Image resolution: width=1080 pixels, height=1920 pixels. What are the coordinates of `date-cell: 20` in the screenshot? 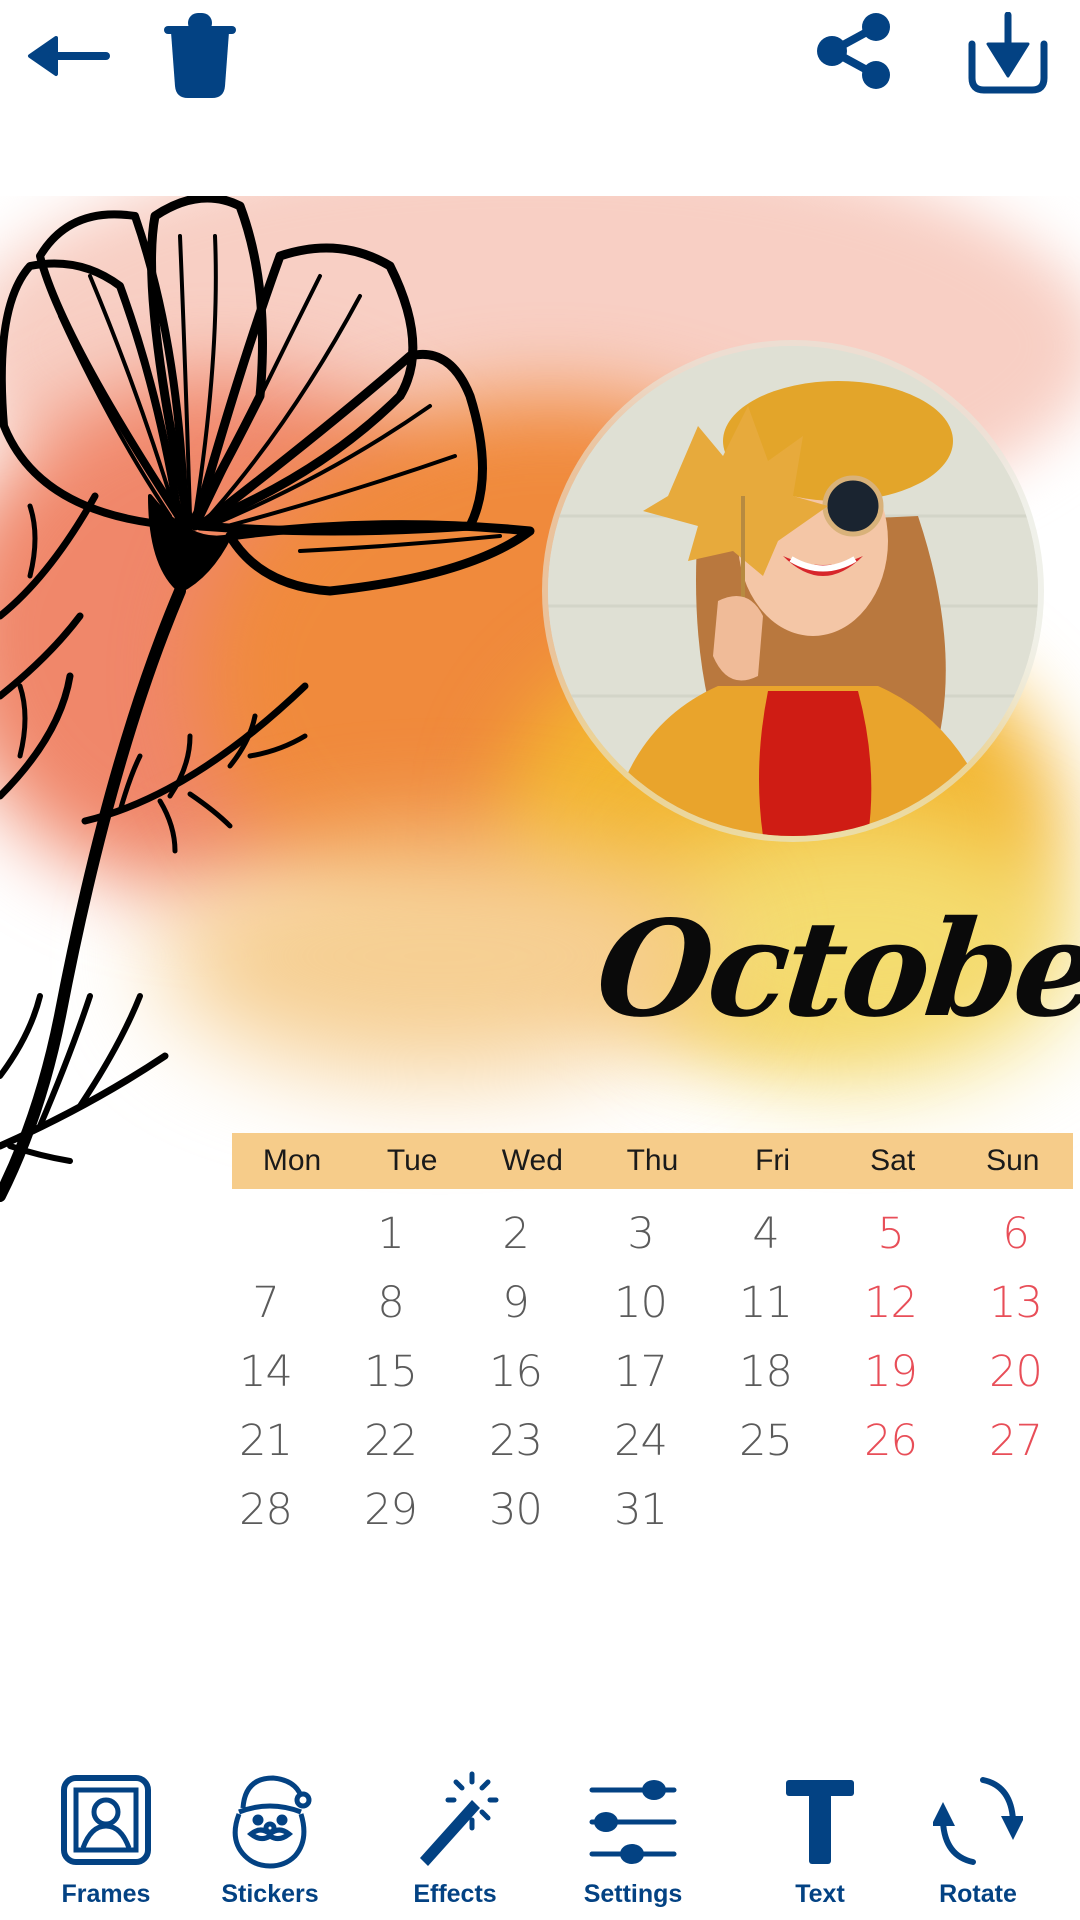 It's located at (1015, 1372).